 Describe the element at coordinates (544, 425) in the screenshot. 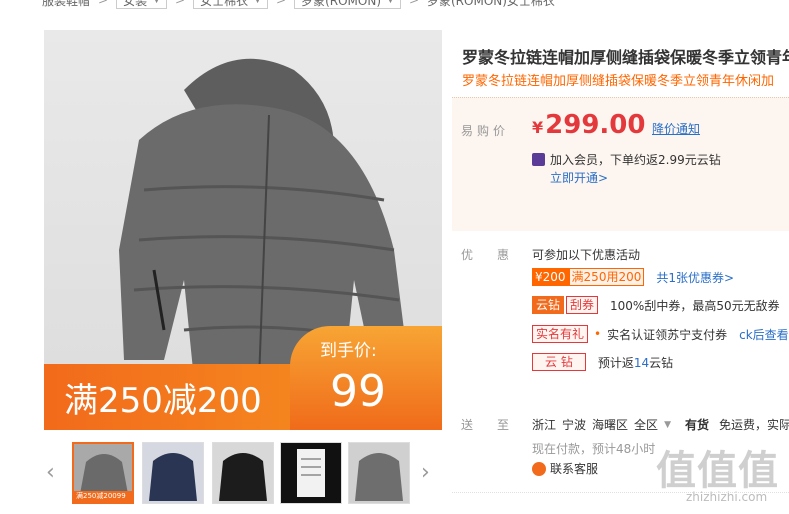

I see `province: 浙江` at that location.